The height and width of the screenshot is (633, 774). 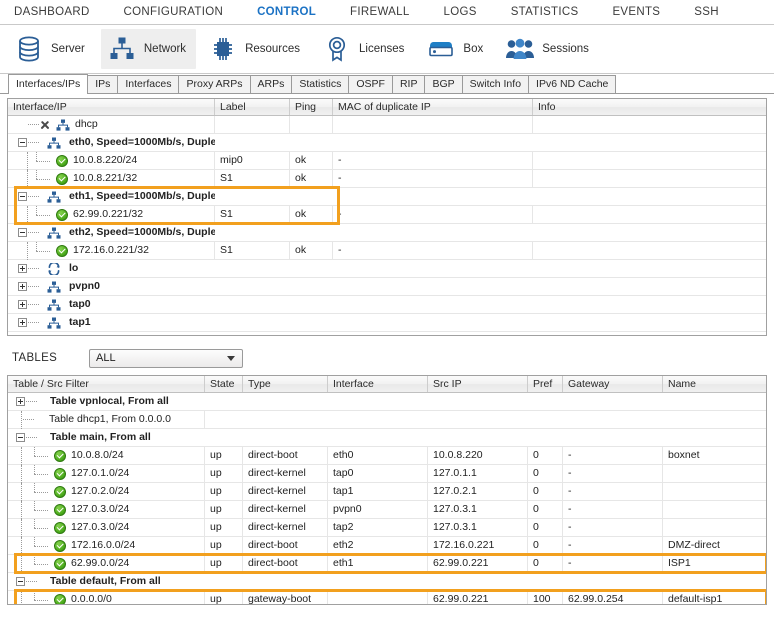 I want to click on table-row: lo, so click(x=387, y=269).